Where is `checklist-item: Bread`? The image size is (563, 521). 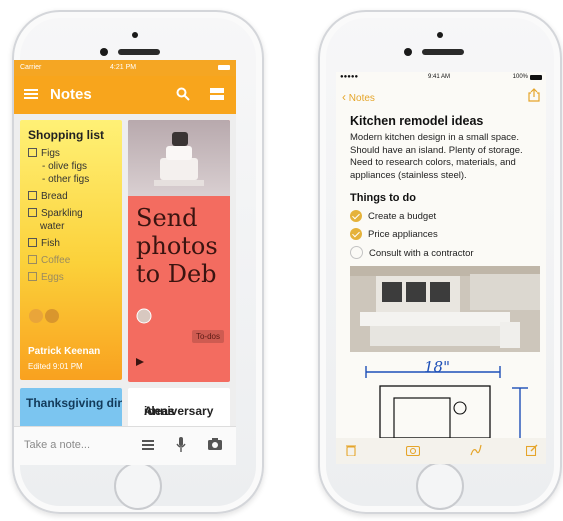 checklist-item: Bread is located at coordinates (48, 196).